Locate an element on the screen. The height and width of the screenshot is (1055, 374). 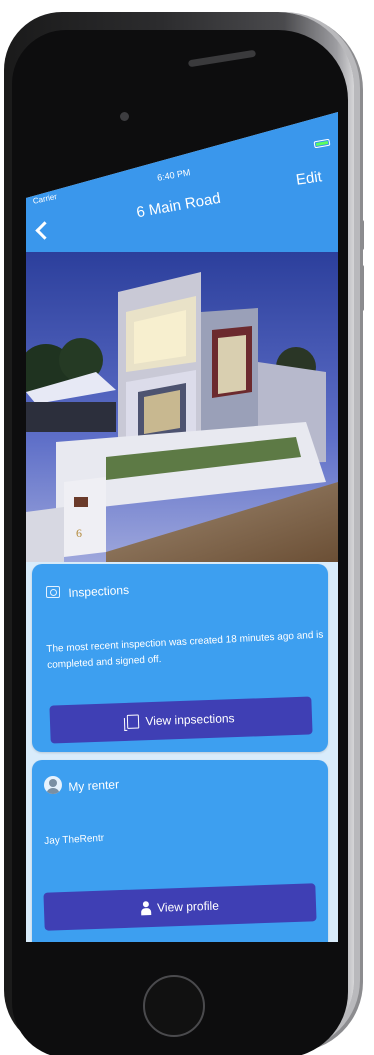
view-profile-button: View profile is located at coordinates (180, 907).